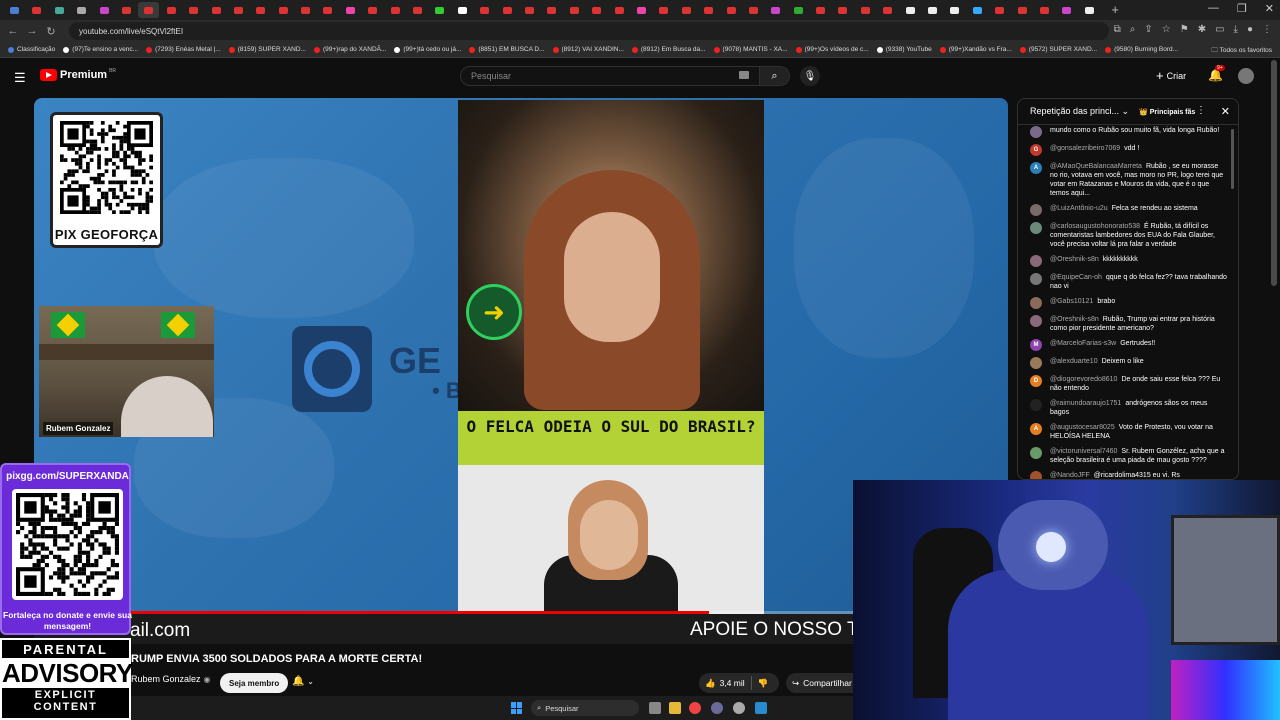  What do you see at coordinates (1171, 75) in the screenshot?
I see `create-button: + Criar` at bounding box center [1171, 75].